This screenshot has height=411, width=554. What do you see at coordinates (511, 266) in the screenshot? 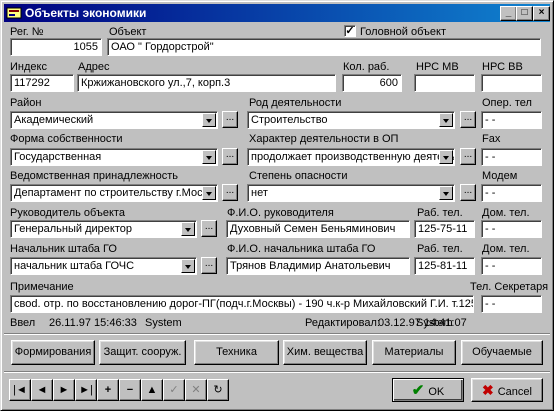
I see `go-home-tel-field: - -` at bounding box center [511, 266].